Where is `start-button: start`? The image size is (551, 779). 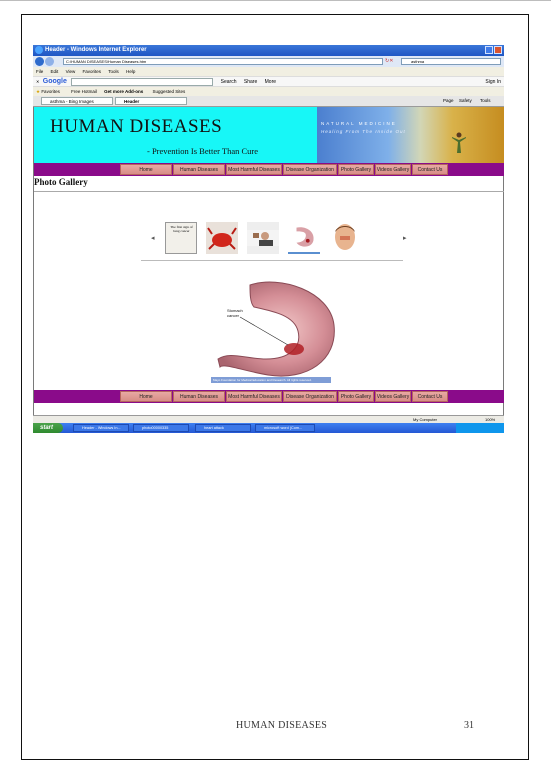
start-button: start is located at coordinates (48, 428).